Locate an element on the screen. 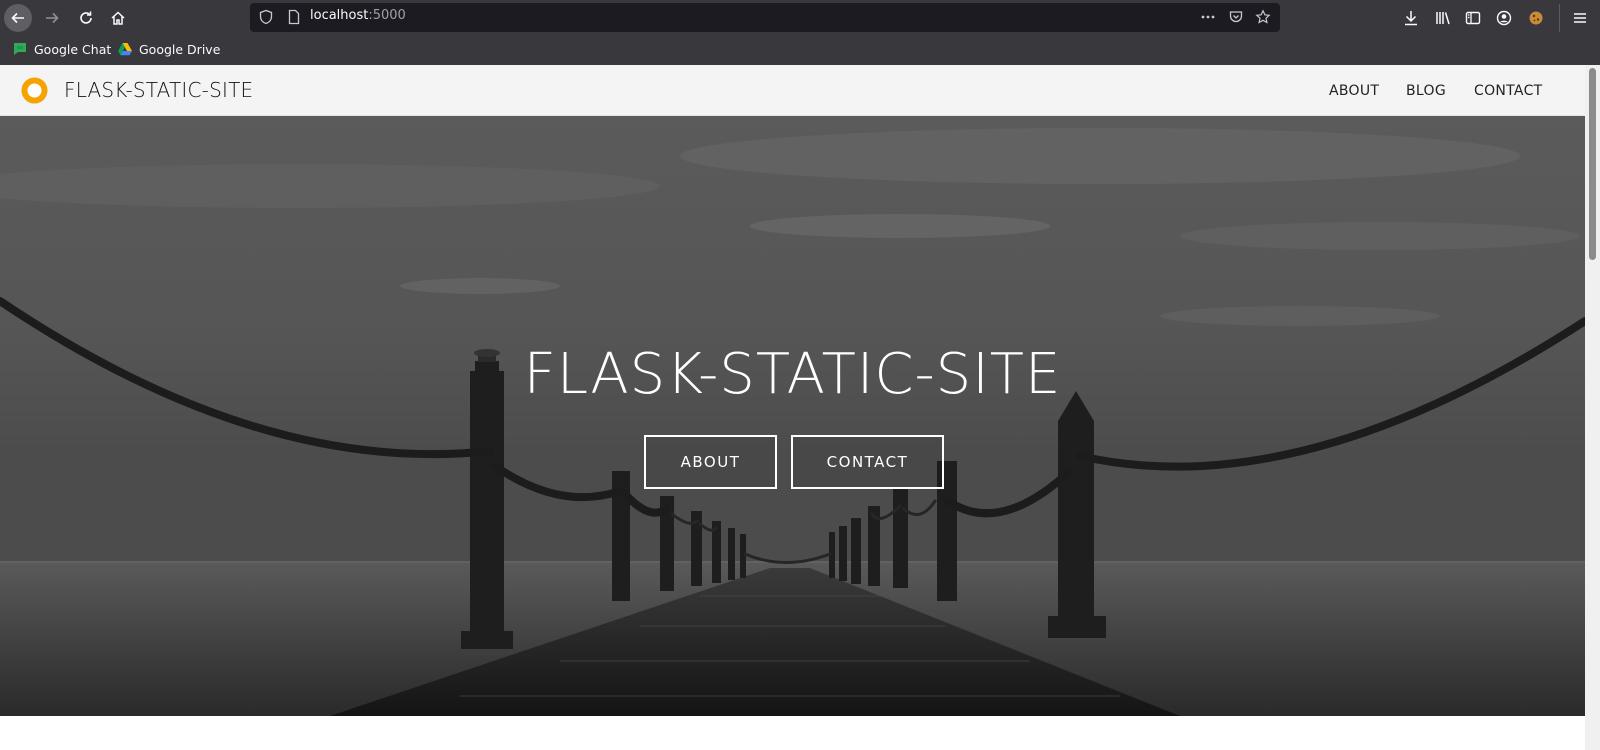  site-brand: FLASK-STATIC-SITE is located at coordinates (158, 90).